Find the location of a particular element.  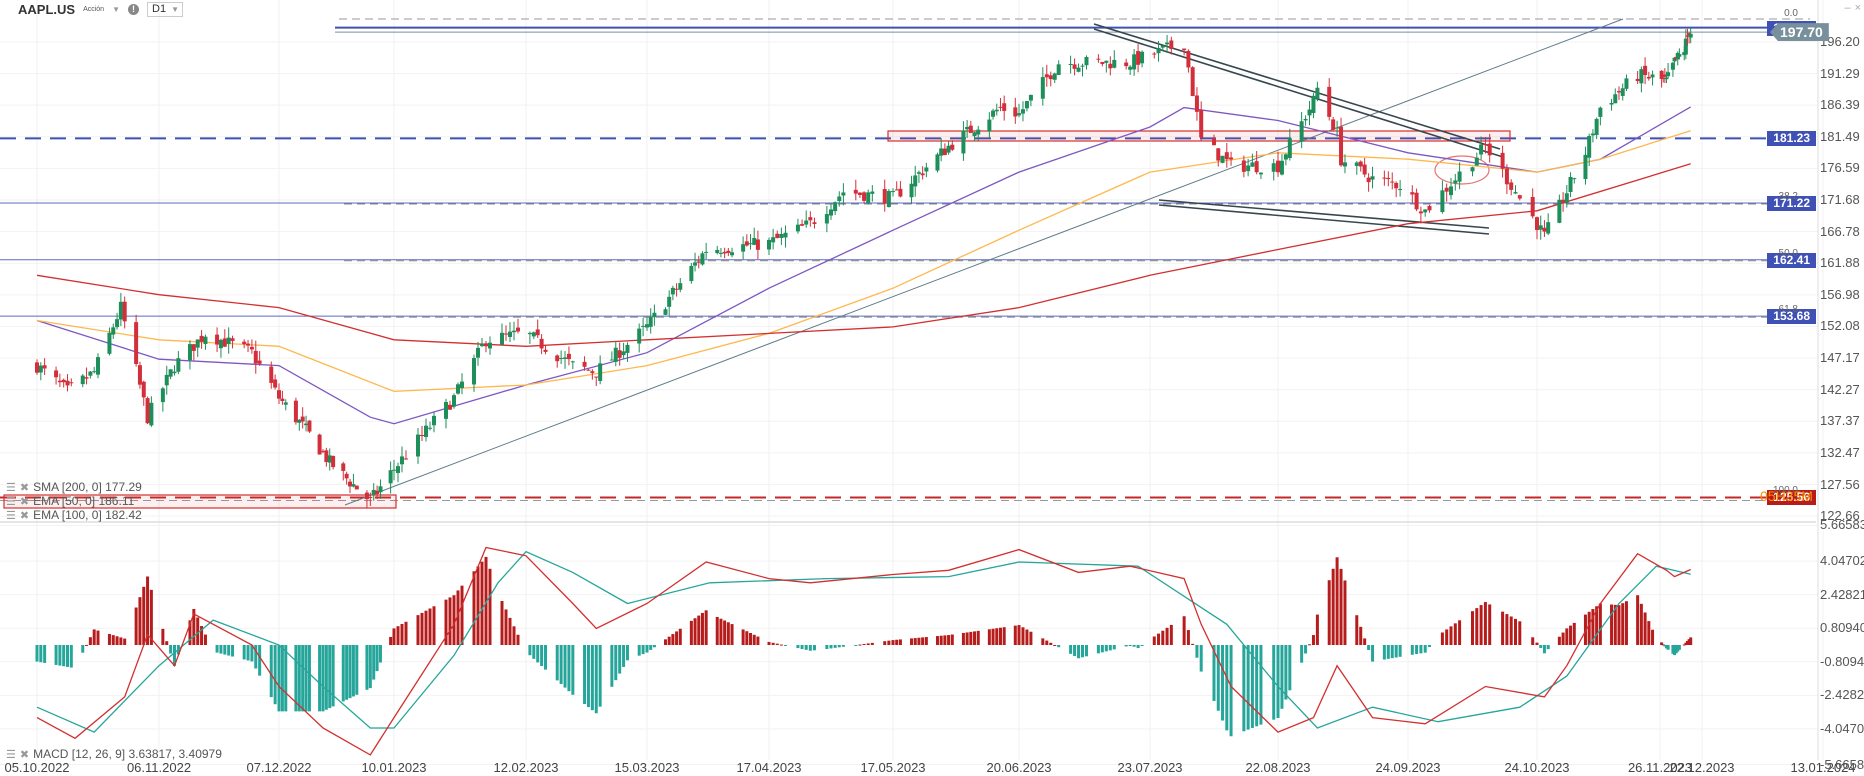

legend-sma200: ☰ ✖ SMA [200, 0] 177.29 is located at coordinates (74, 487).